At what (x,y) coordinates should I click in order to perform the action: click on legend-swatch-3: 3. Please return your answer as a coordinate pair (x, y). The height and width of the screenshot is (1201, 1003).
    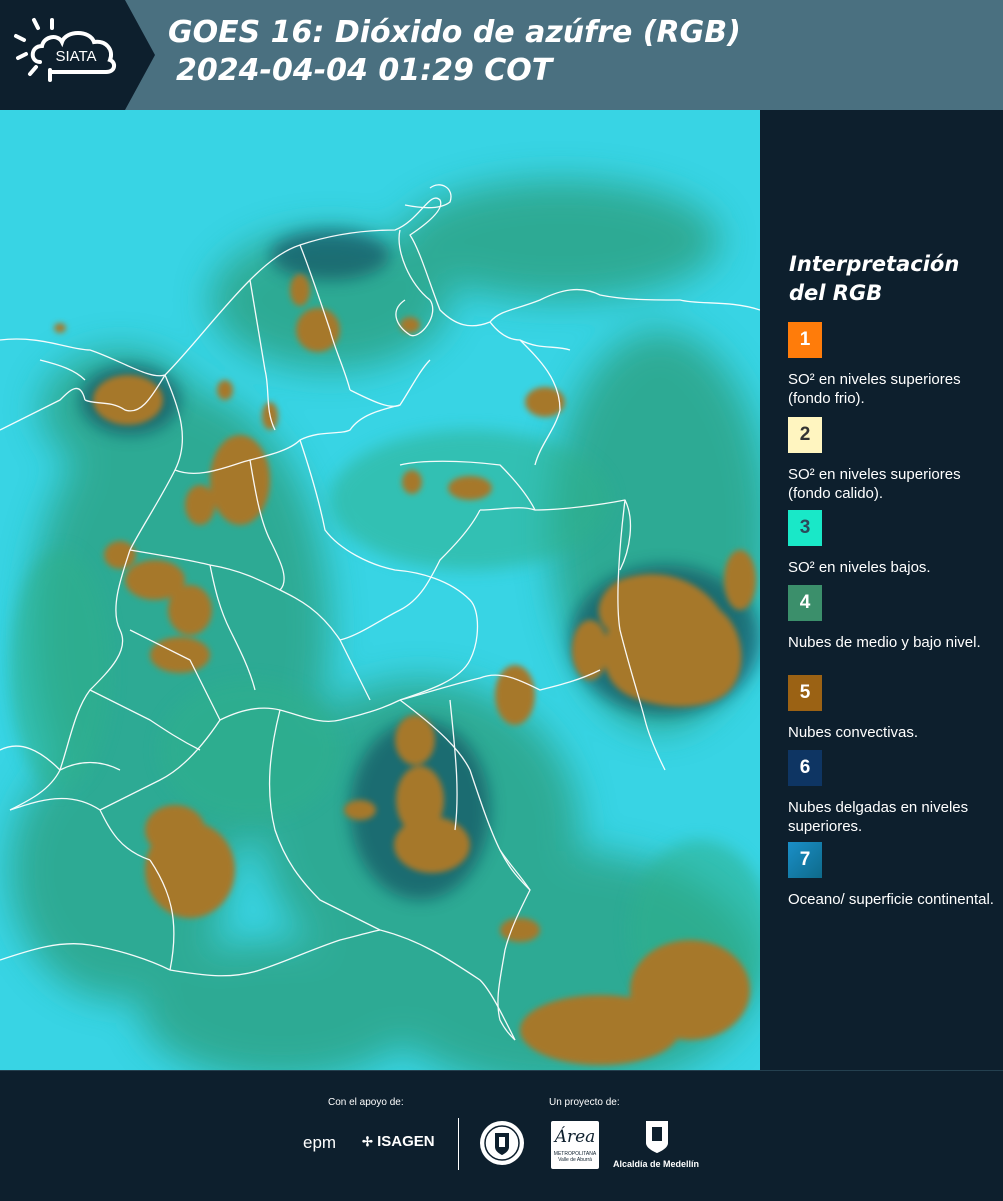
    Looking at the image, I should click on (805, 528).